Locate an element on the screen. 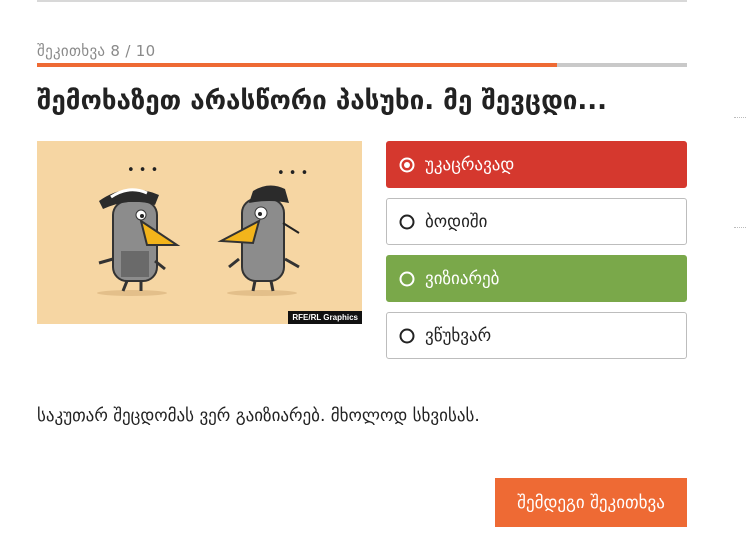  thought-dots-right: • • • is located at coordinates (292, 173).